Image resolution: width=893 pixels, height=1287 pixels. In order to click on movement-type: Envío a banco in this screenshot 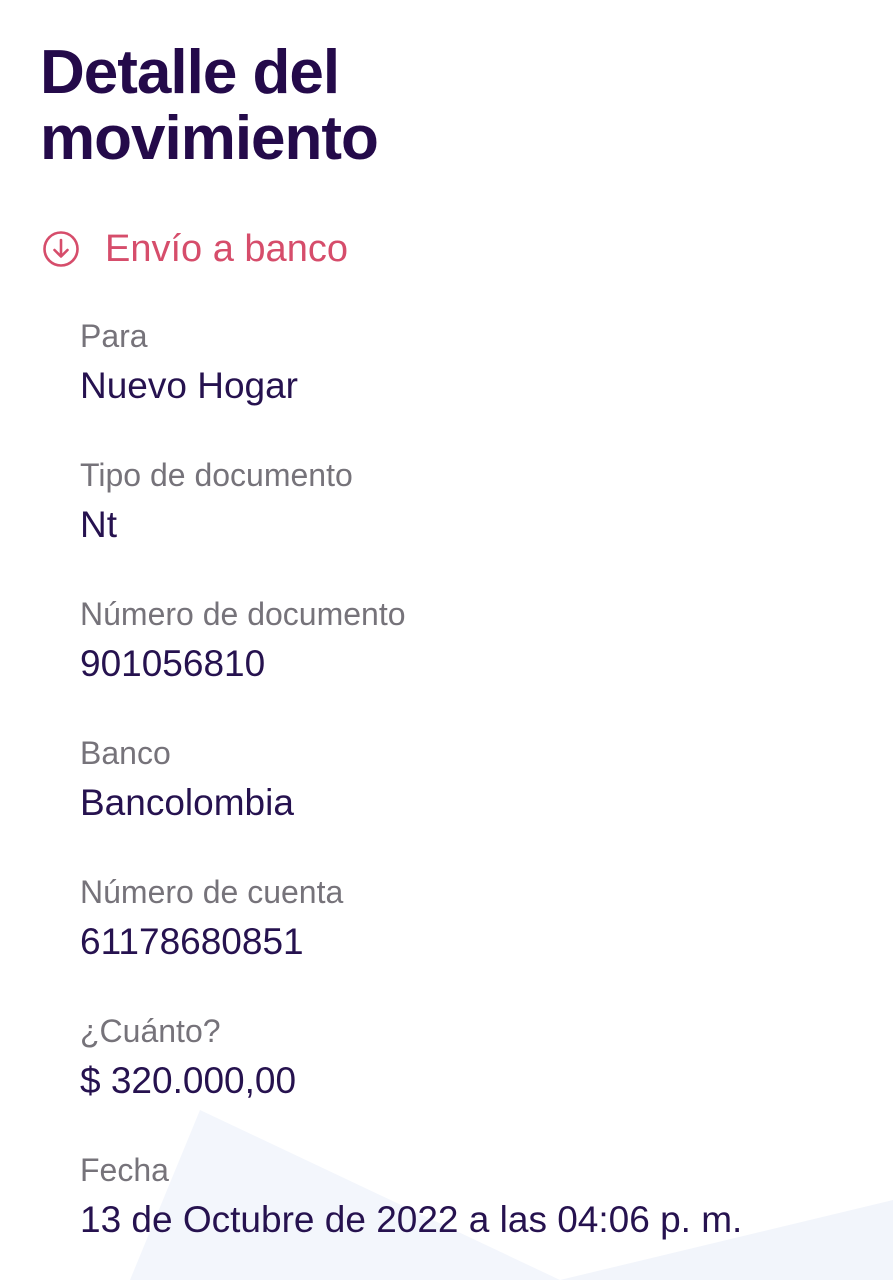, I will do `click(195, 249)`.